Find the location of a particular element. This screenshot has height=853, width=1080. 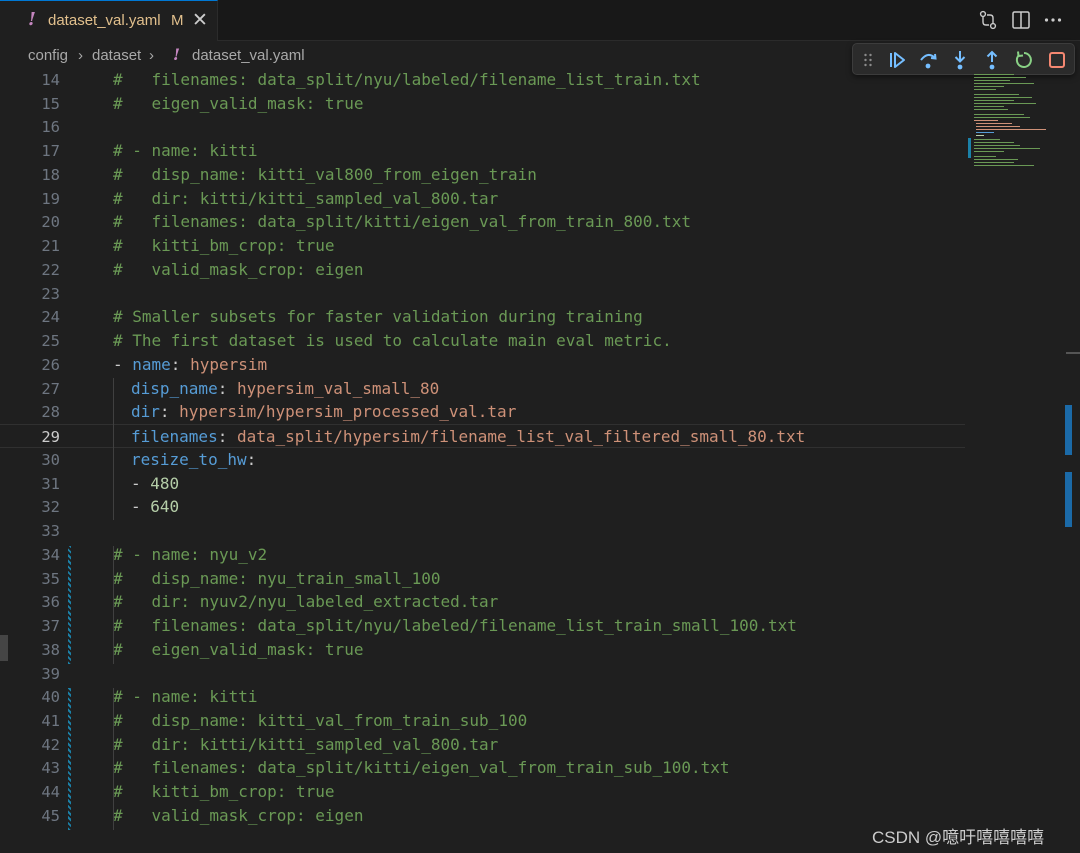

line-number: 17 is located at coordinates (30, 151).